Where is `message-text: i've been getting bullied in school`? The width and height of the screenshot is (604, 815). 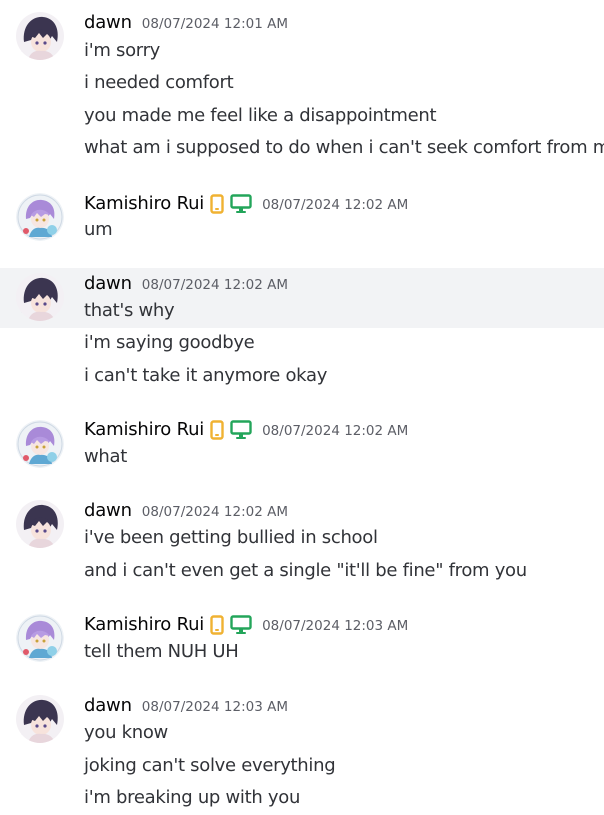 message-text: i've been getting bullied in school is located at coordinates (231, 537).